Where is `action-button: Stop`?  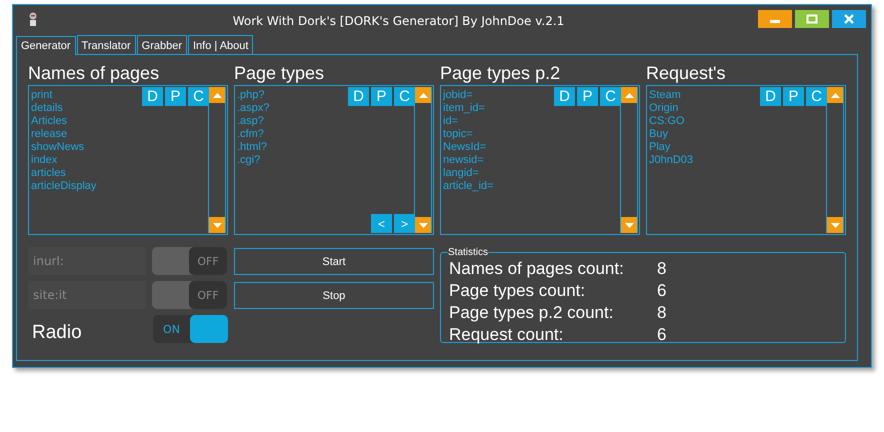
action-button: Stop is located at coordinates (334, 295).